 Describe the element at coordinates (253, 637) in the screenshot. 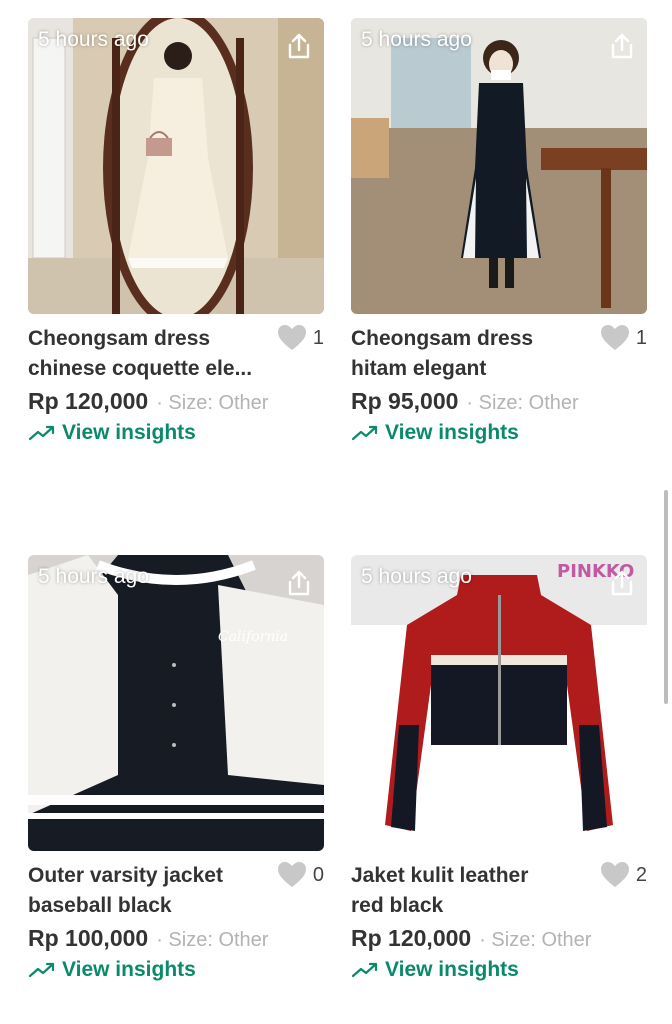

I see `svg-text: California` at that location.